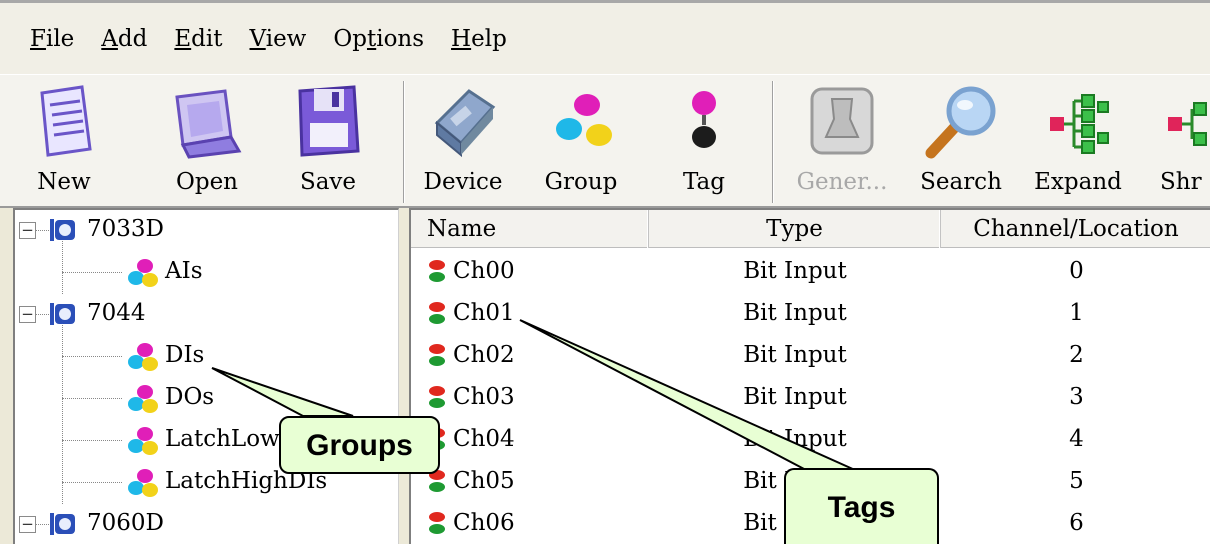 The height and width of the screenshot is (544, 1210). Describe the element at coordinates (861, 506) in the screenshot. I see `tags-callout: Tags` at that location.